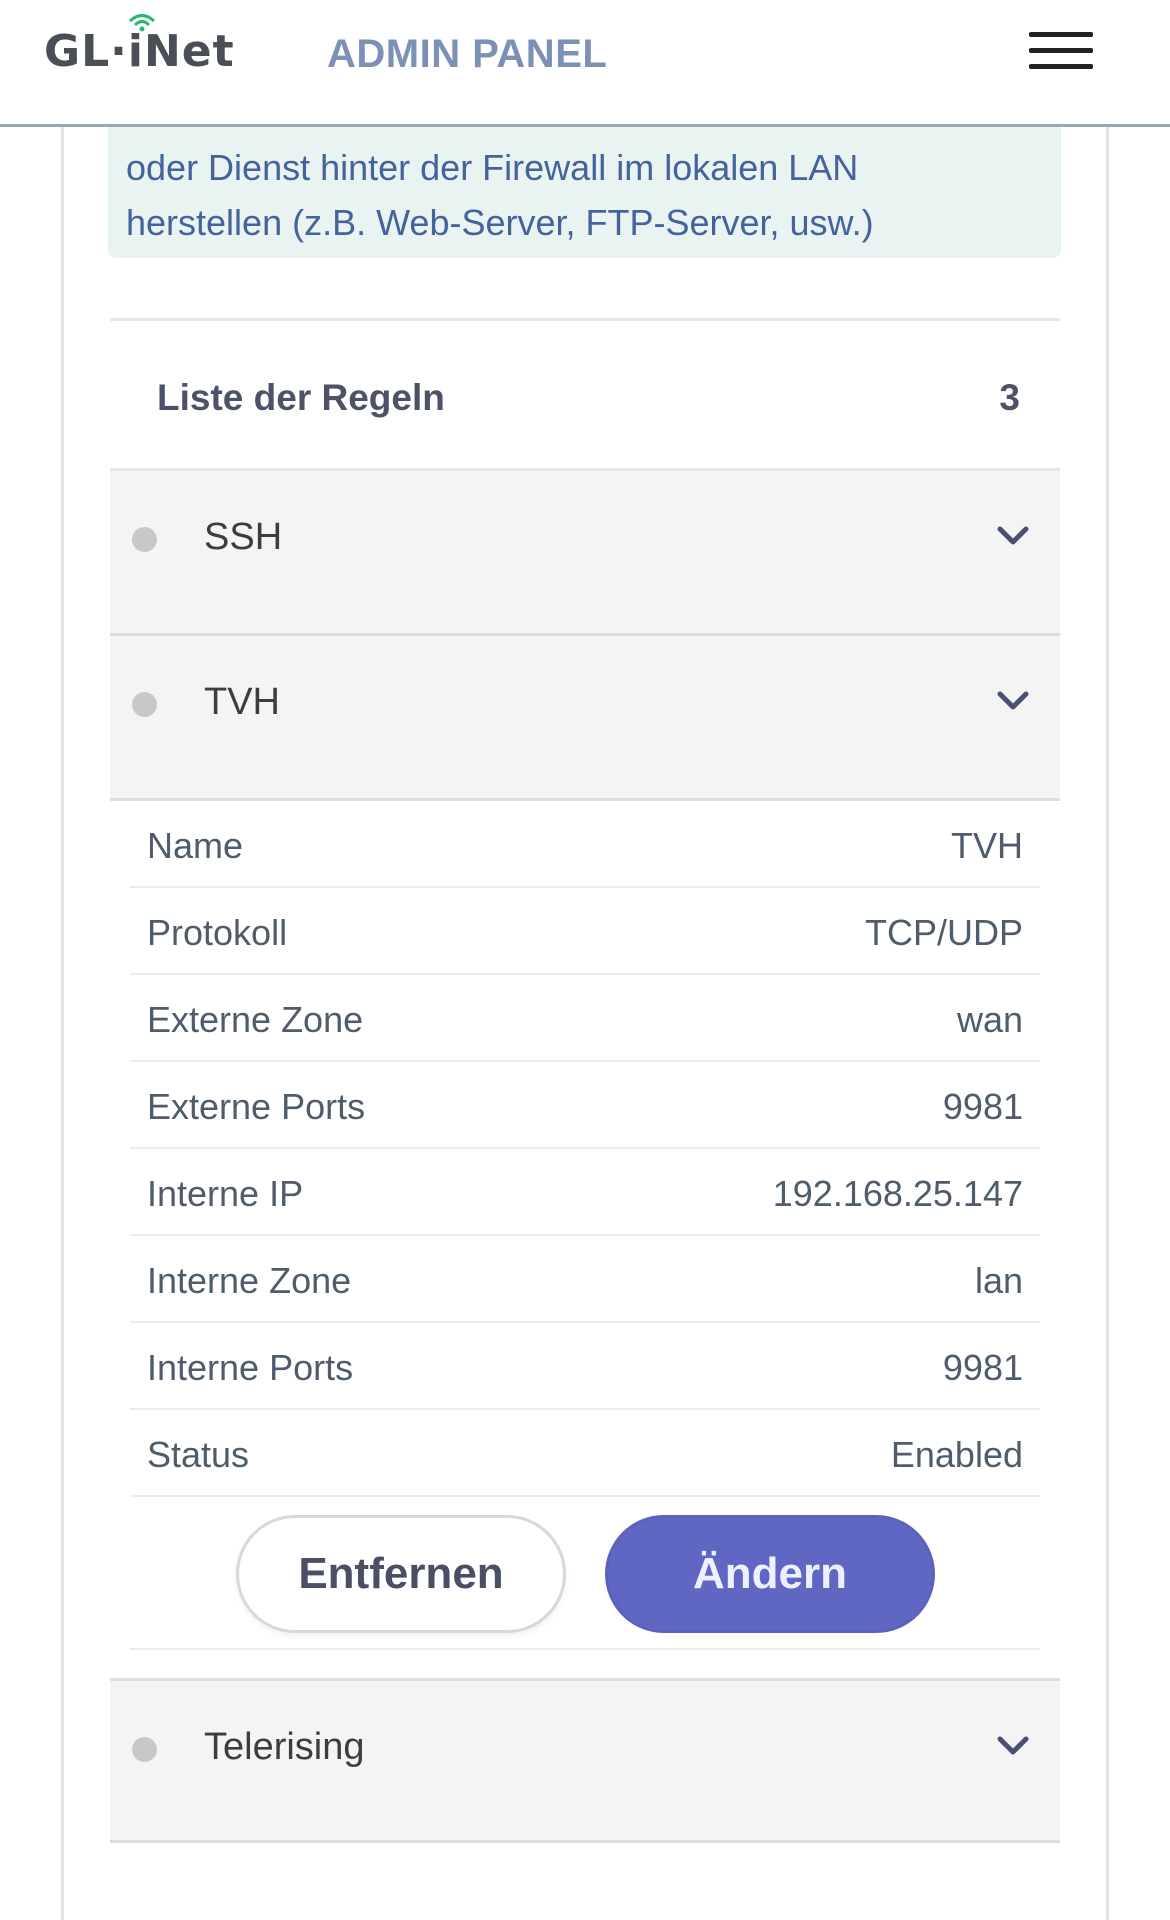 The height and width of the screenshot is (1920, 1170). What do you see at coordinates (897, 1193) in the screenshot?
I see `detail-value: 192.168.25.147` at bounding box center [897, 1193].